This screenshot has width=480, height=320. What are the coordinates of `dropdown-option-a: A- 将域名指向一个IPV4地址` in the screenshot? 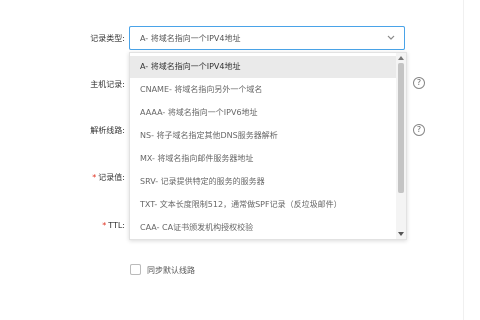 It's located at (263, 67).